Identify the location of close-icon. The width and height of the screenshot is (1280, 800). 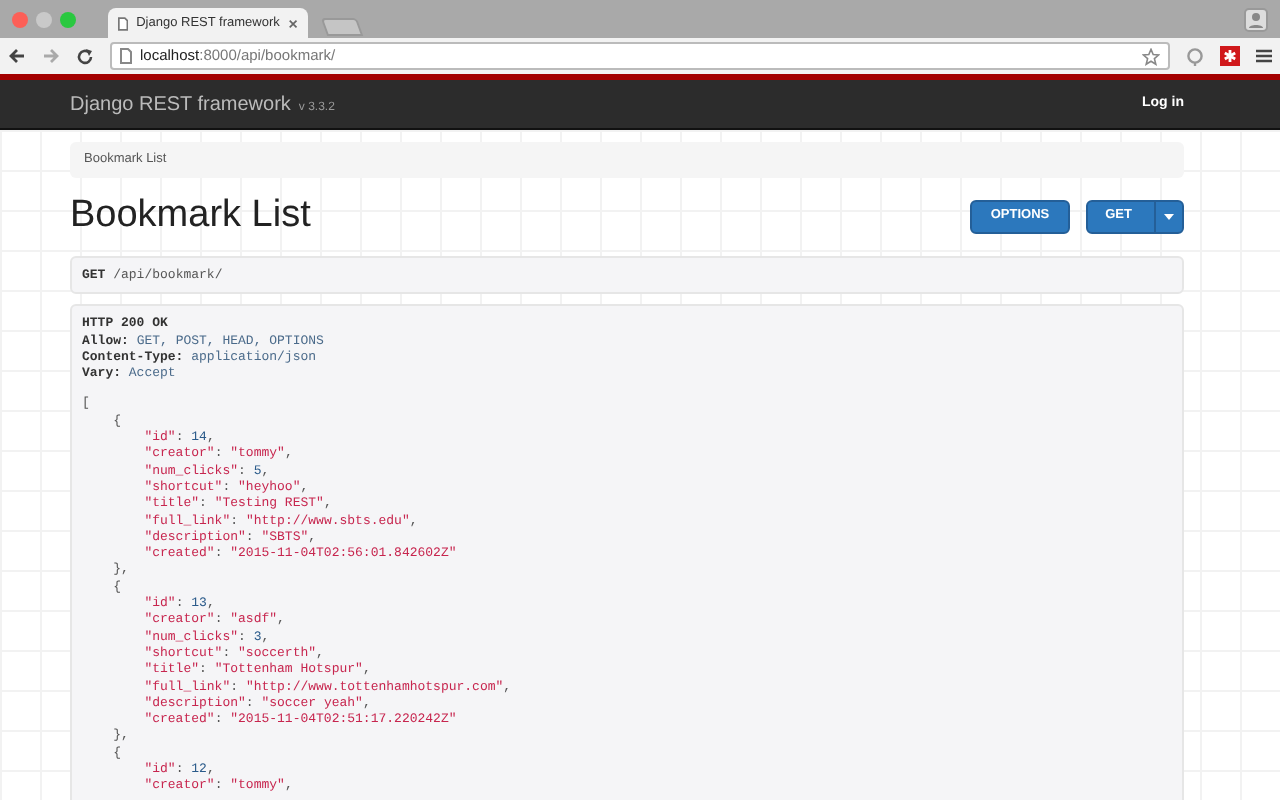
(292, 23).